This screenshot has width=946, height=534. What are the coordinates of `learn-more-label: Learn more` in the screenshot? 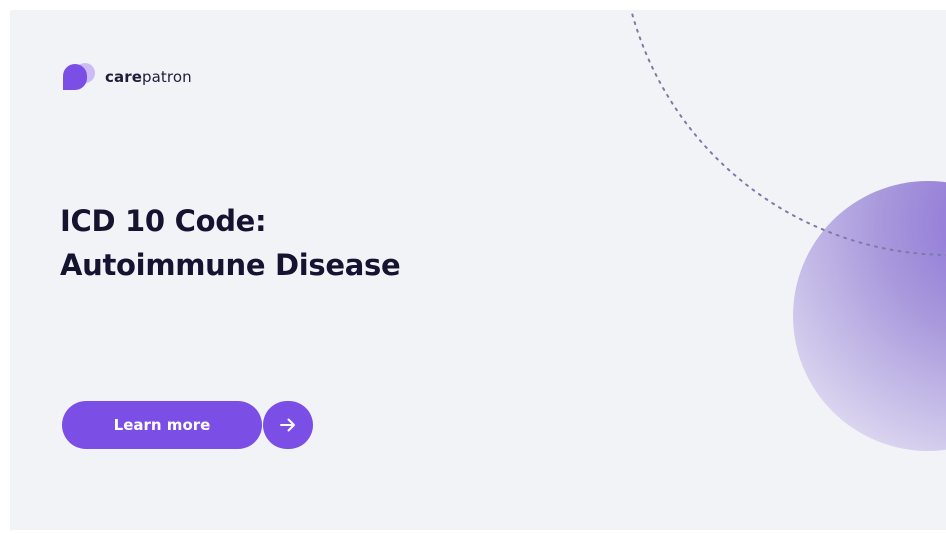 It's located at (162, 425).